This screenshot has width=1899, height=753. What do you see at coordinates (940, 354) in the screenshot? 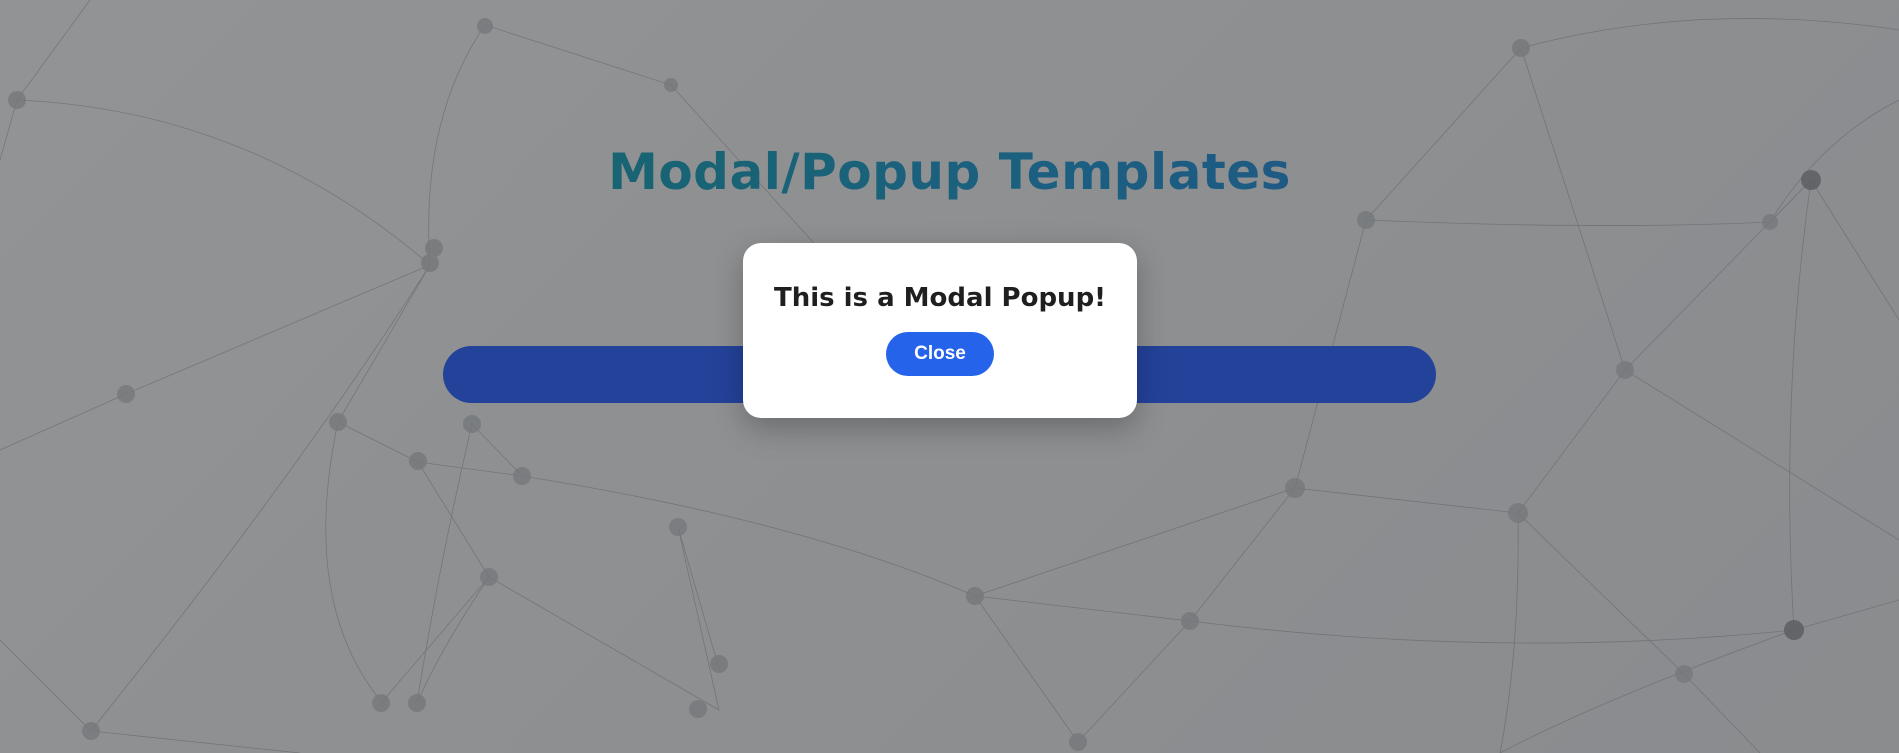
I see `close-button: Close` at bounding box center [940, 354].